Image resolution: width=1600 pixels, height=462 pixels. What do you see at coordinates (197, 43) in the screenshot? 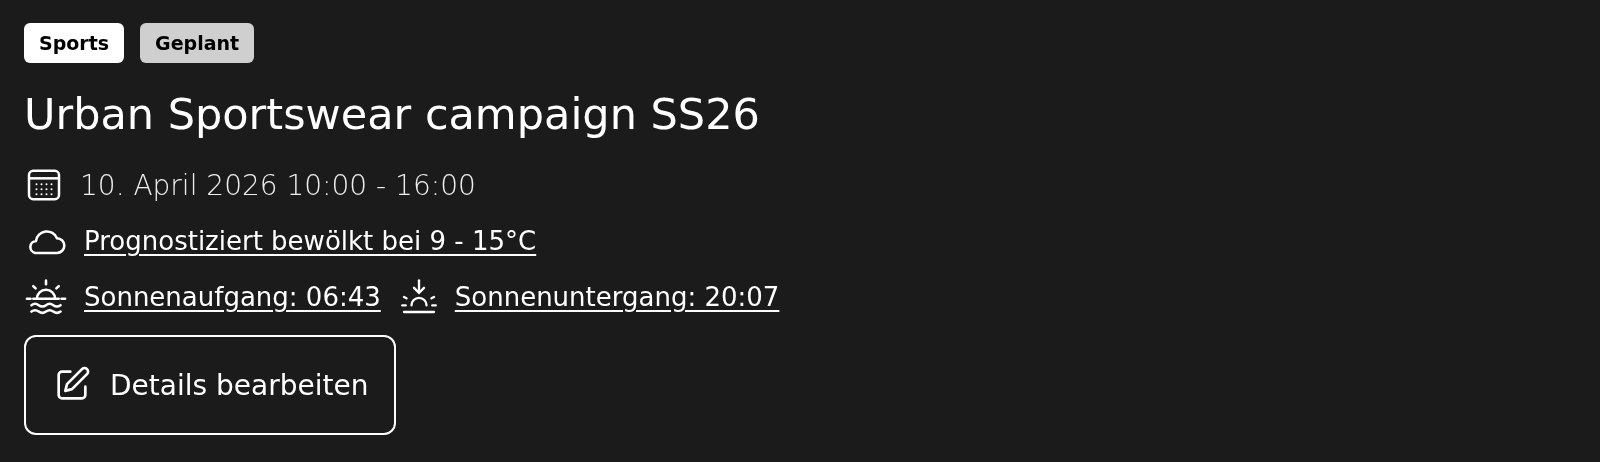
I see `tag: Geplant` at bounding box center [197, 43].